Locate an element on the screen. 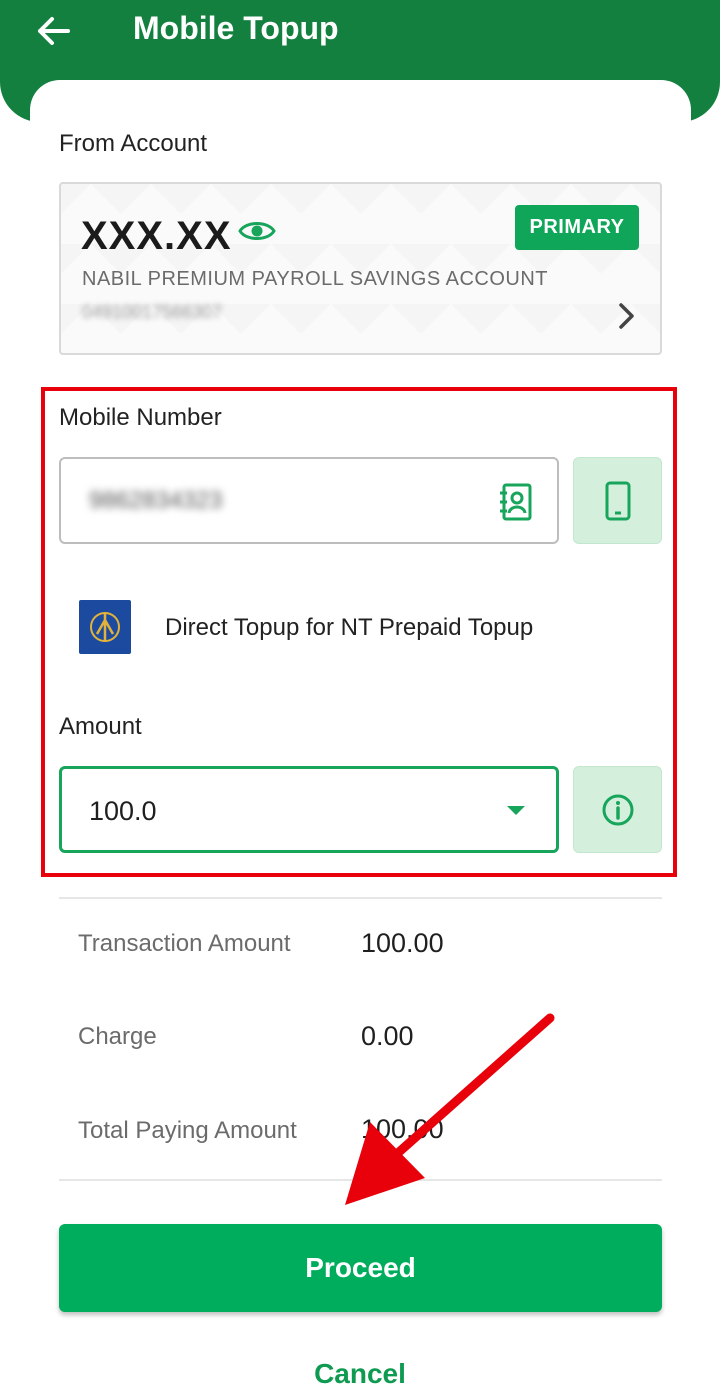 This screenshot has width=720, height=1400. mobile-number-input: 9862834323 is located at coordinates (309, 500).